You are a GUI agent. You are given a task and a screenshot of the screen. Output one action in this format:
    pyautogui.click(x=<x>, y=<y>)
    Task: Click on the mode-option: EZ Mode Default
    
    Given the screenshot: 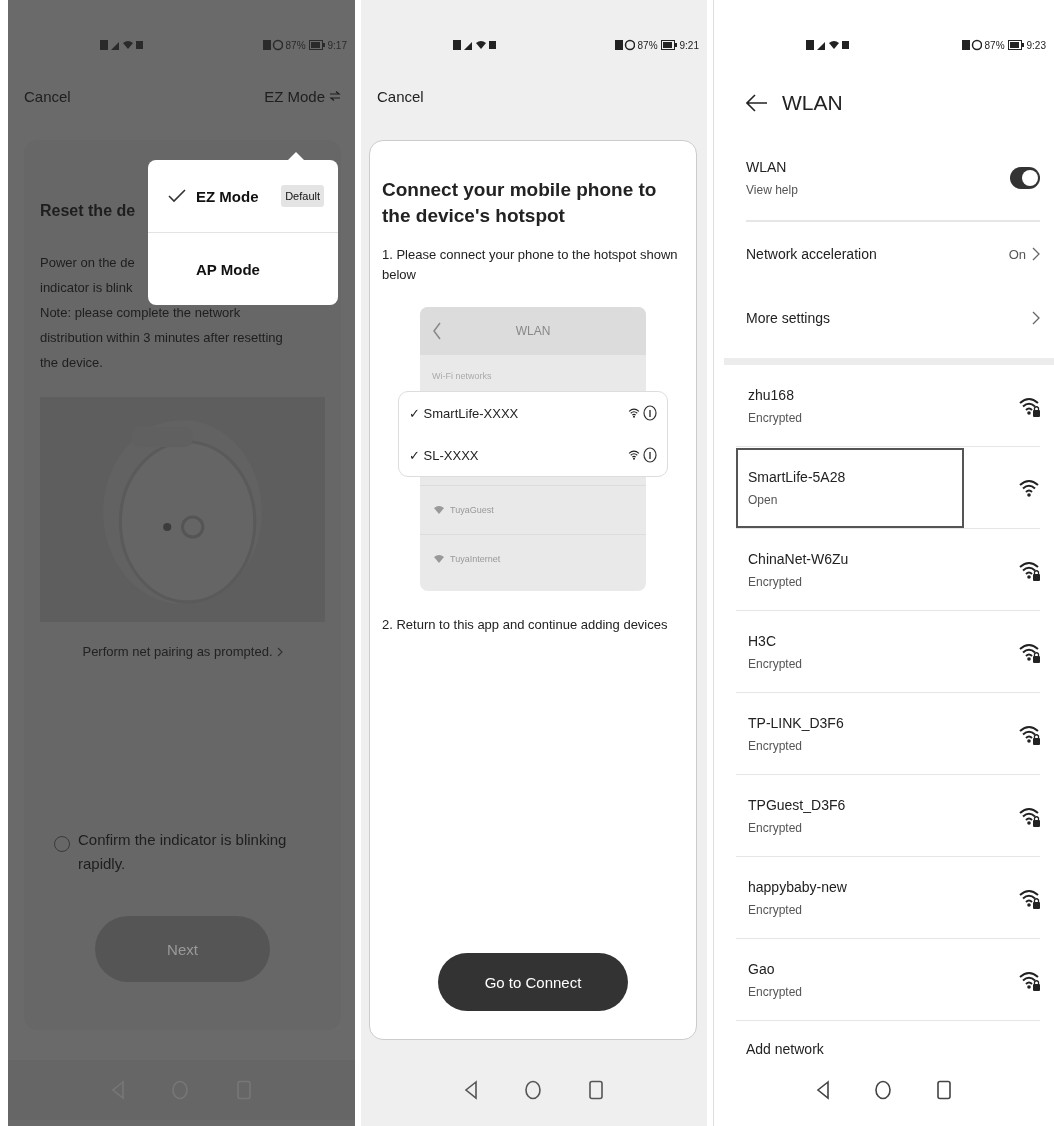 What is the action you would take?
    pyautogui.click(x=243, y=196)
    